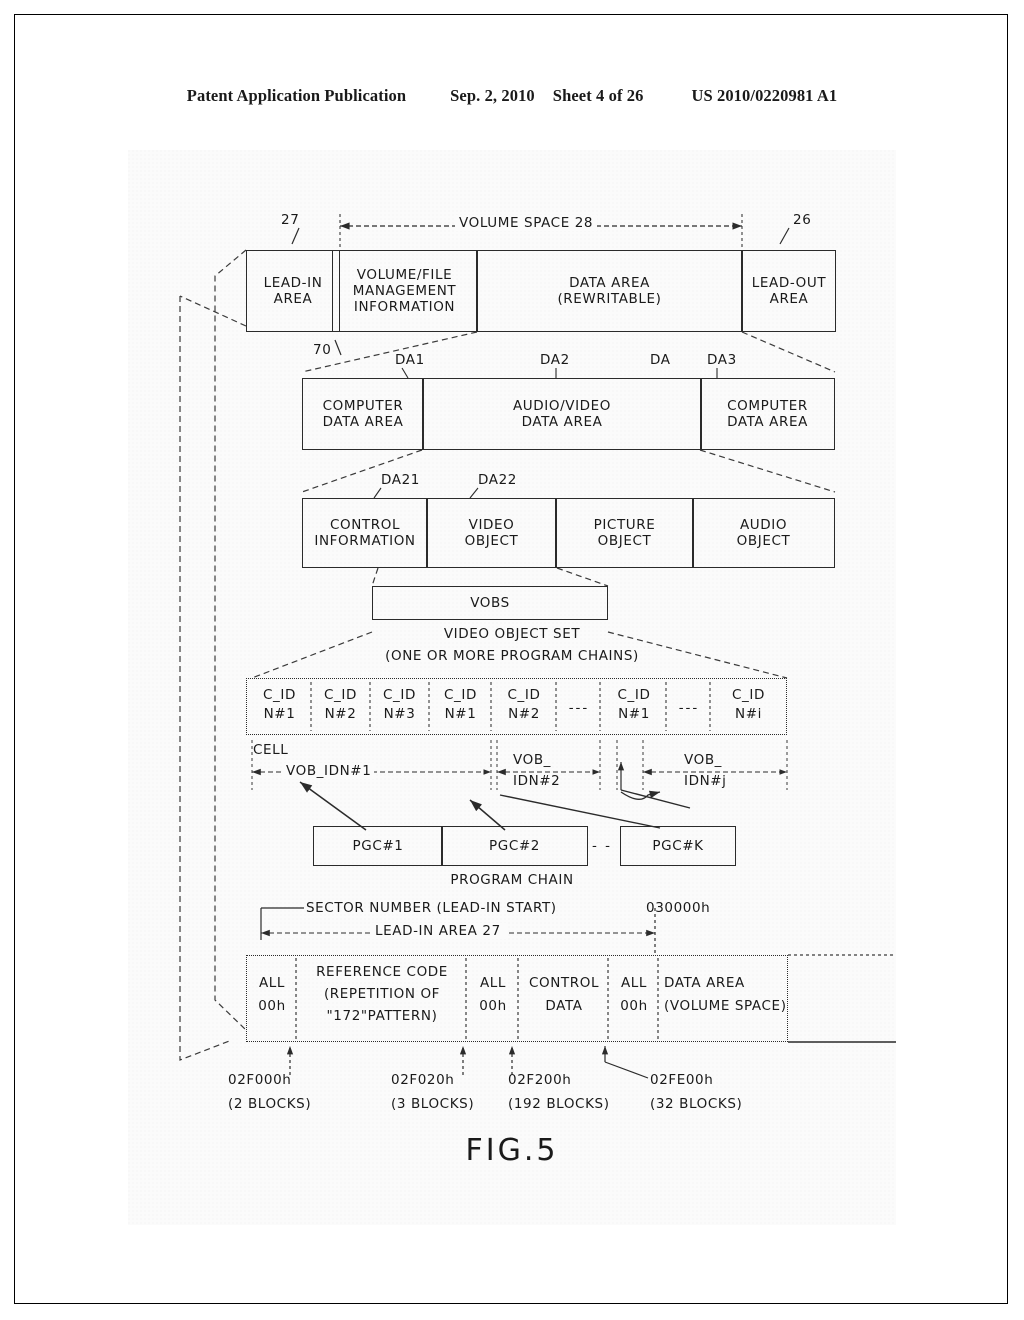 The image size is (1024, 1320). Describe the element at coordinates (725, 1006) in the screenshot. I see `tbl-dataarea-l2: (VOLUME SPACE)` at that location.